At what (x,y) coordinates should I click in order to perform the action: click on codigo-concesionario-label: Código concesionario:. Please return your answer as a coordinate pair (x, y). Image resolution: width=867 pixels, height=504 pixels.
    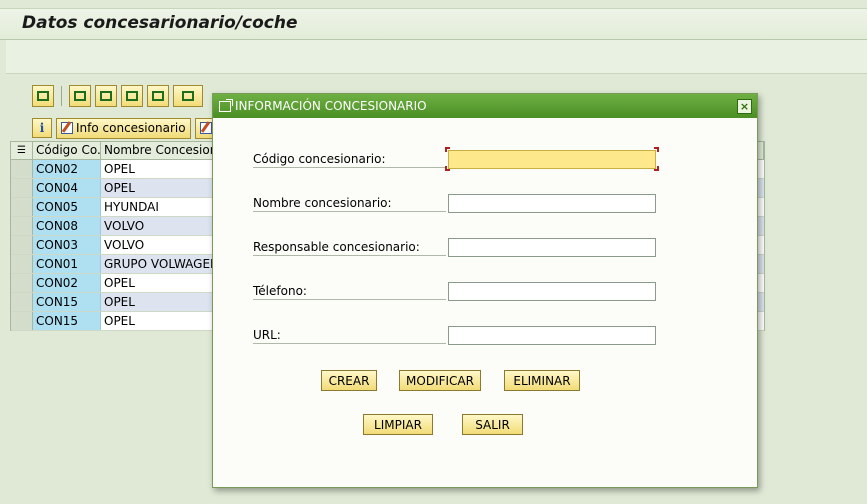
    Looking at the image, I should click on (349, 160).